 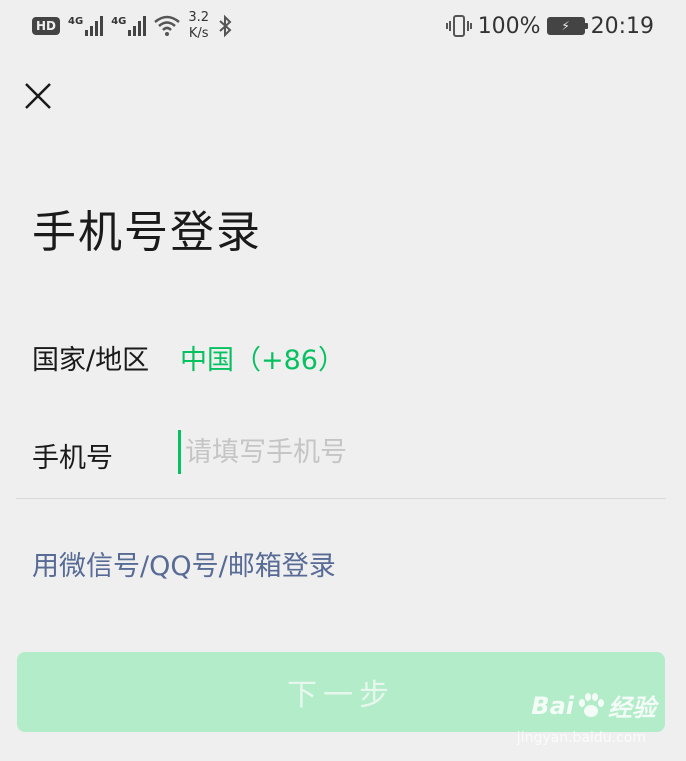 What do you see at coordinates (343, 26) in the screenshot?
I see `status-bar: HD 4G 4G 3.2 K/s 100% ⚡ 20:19` at bounding box center [343, 26].